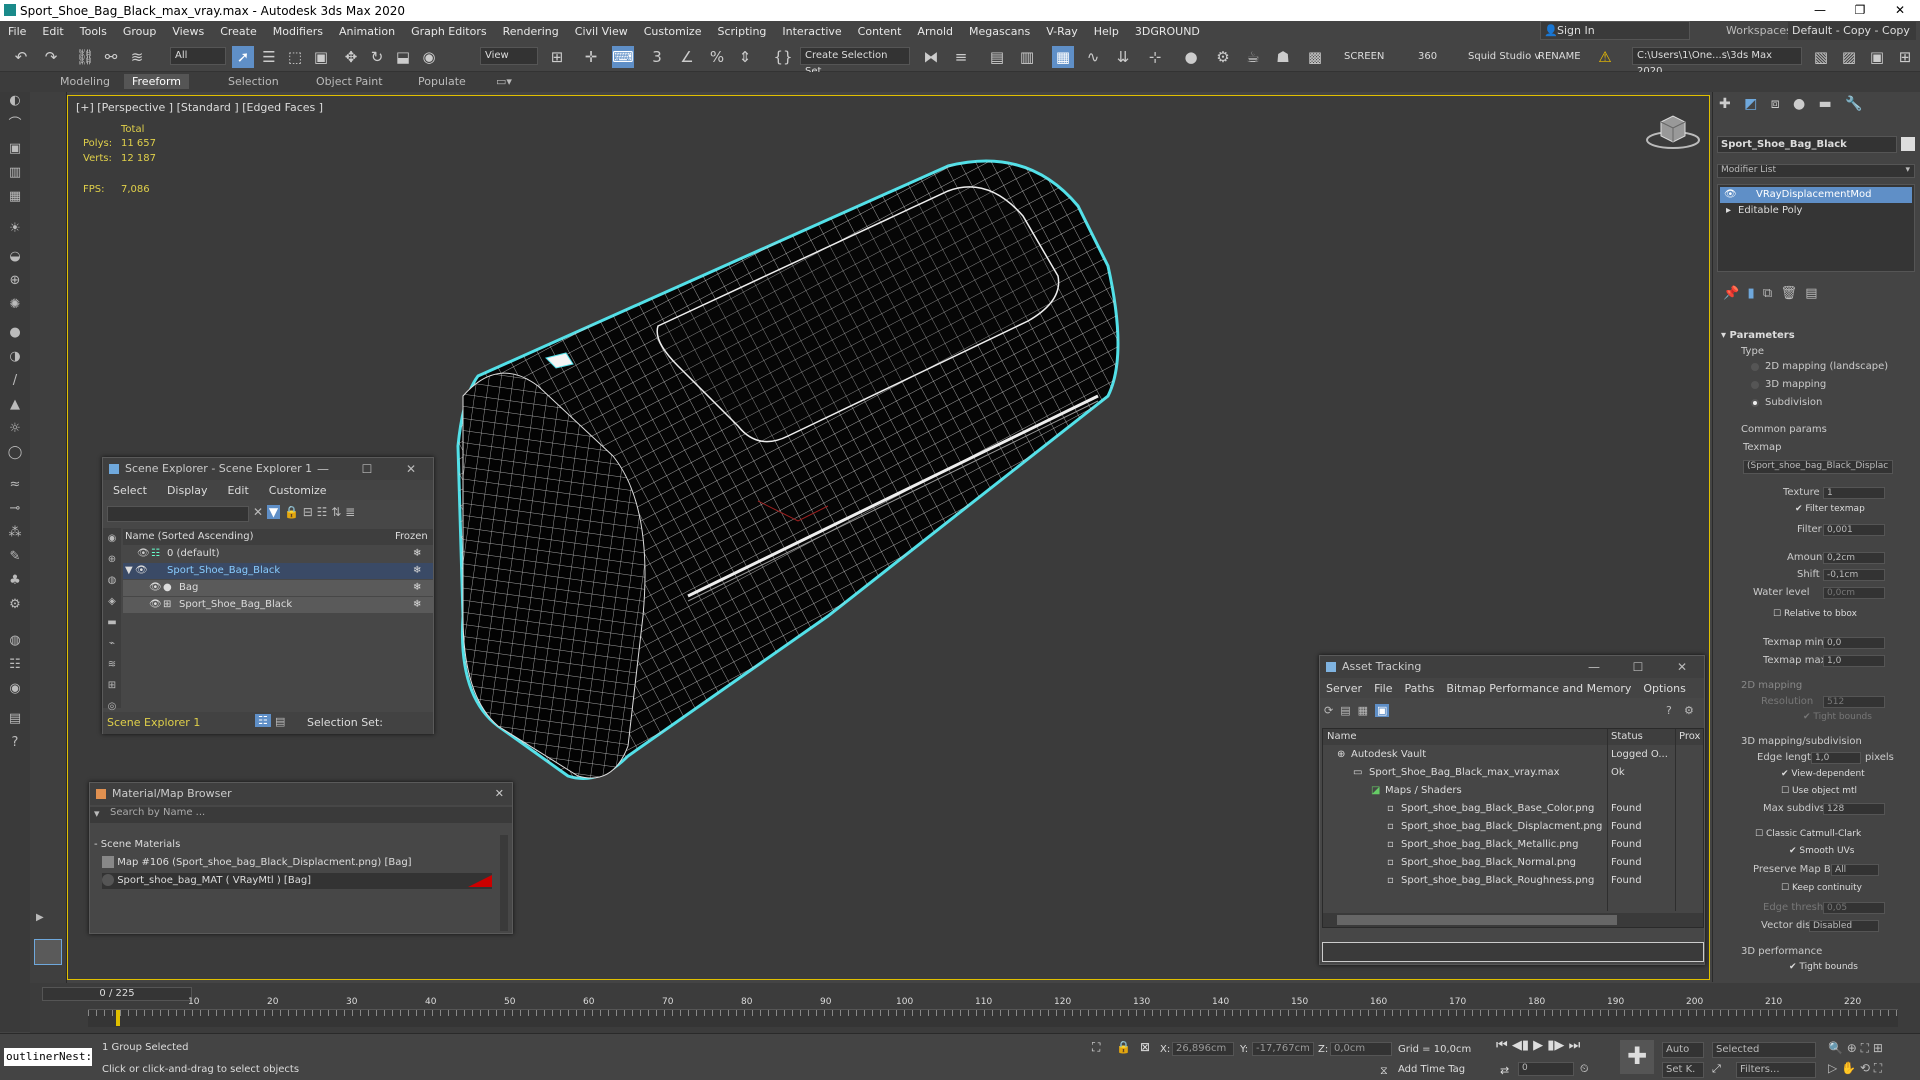 Image resolution: width=1920 pixels, height=1080 pixels. I want to click on parameters-rollout: ▾ Parameters, so click(1758, 335).